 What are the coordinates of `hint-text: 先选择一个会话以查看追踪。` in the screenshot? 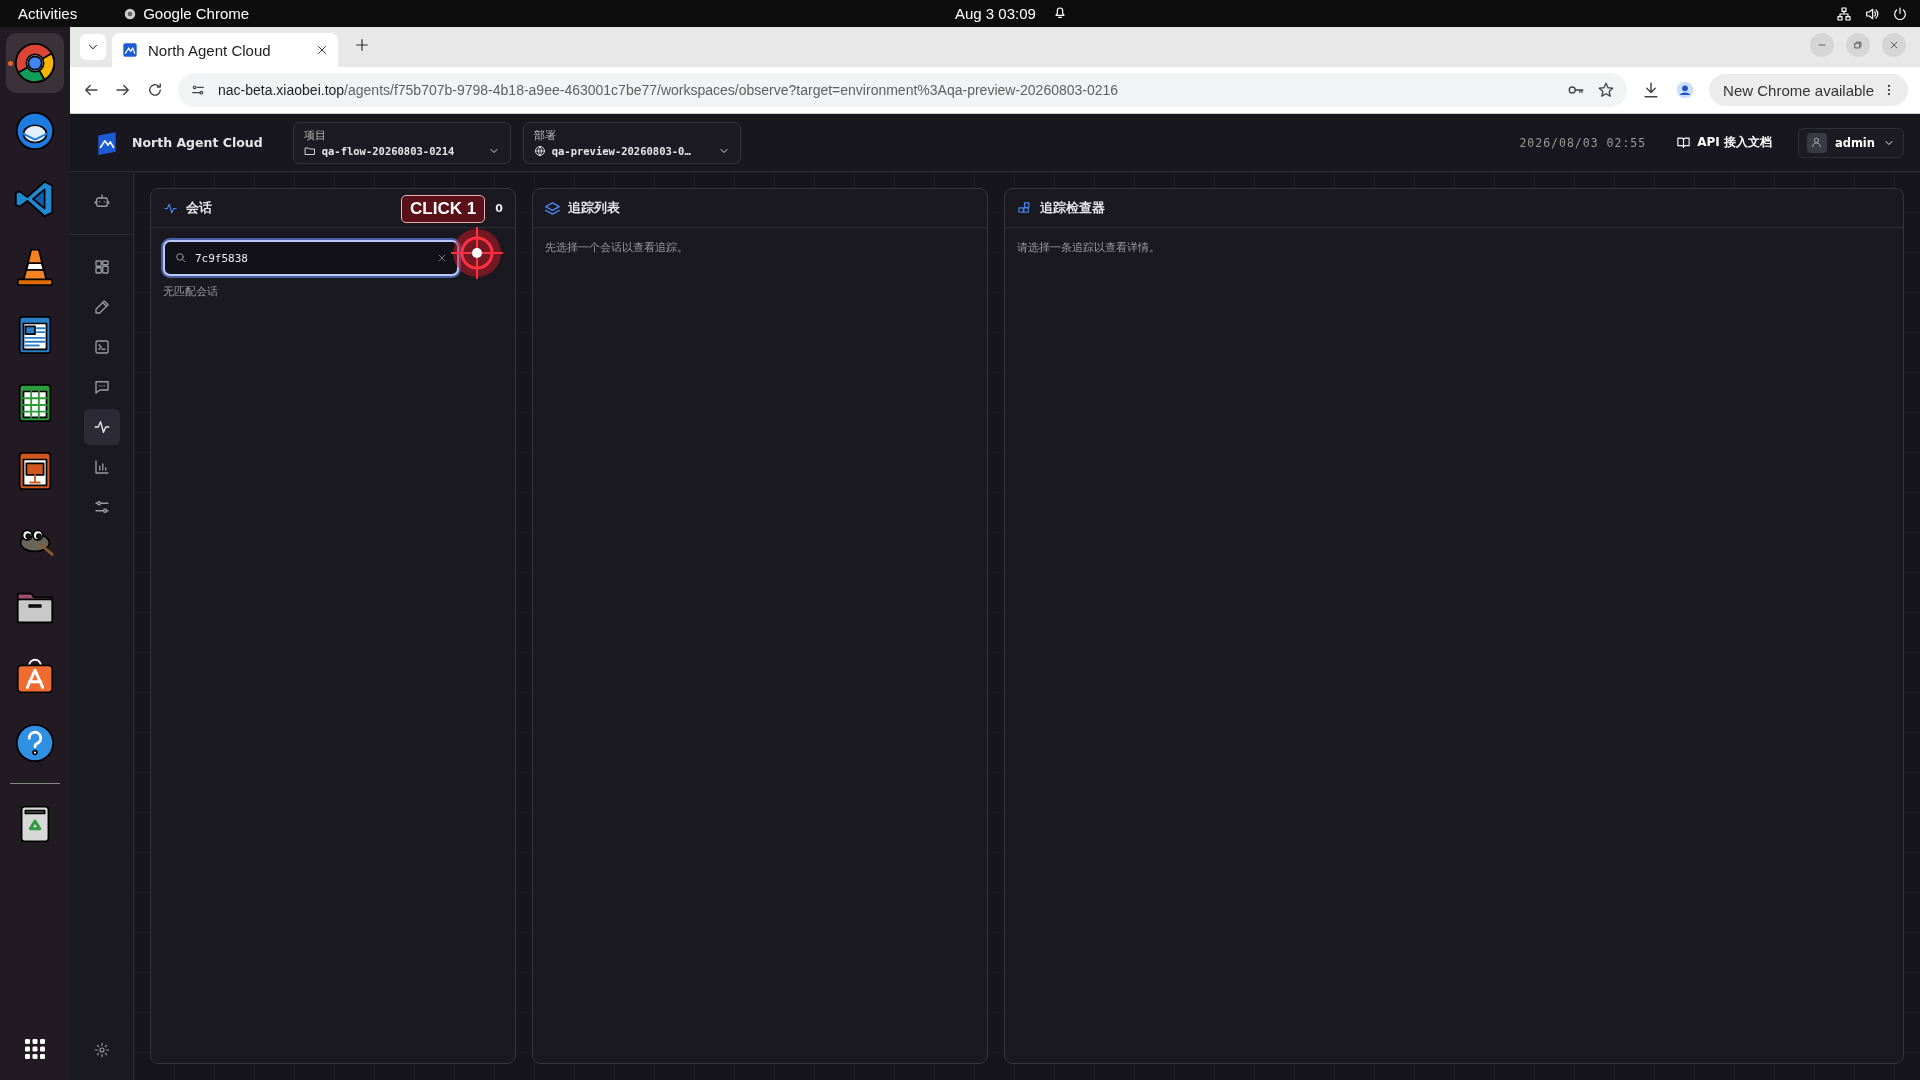 It's located at (616, 247).